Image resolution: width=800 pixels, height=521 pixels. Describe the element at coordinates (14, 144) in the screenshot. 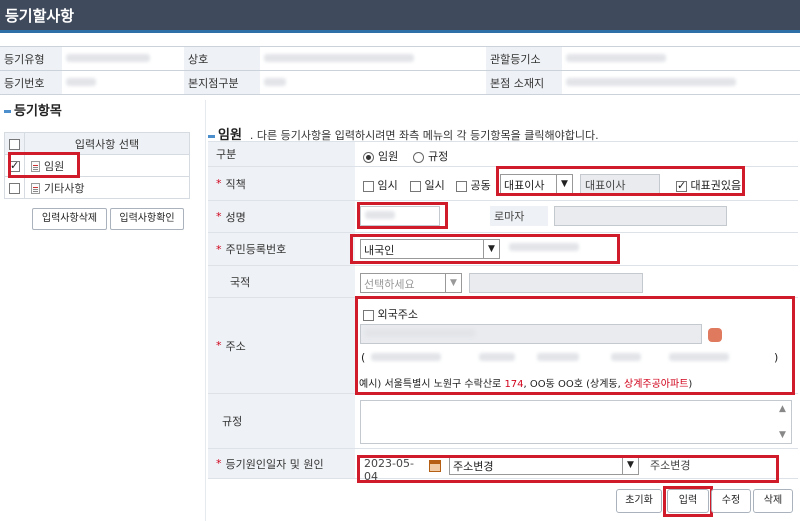

I see `select-all-checkbox` at that location.